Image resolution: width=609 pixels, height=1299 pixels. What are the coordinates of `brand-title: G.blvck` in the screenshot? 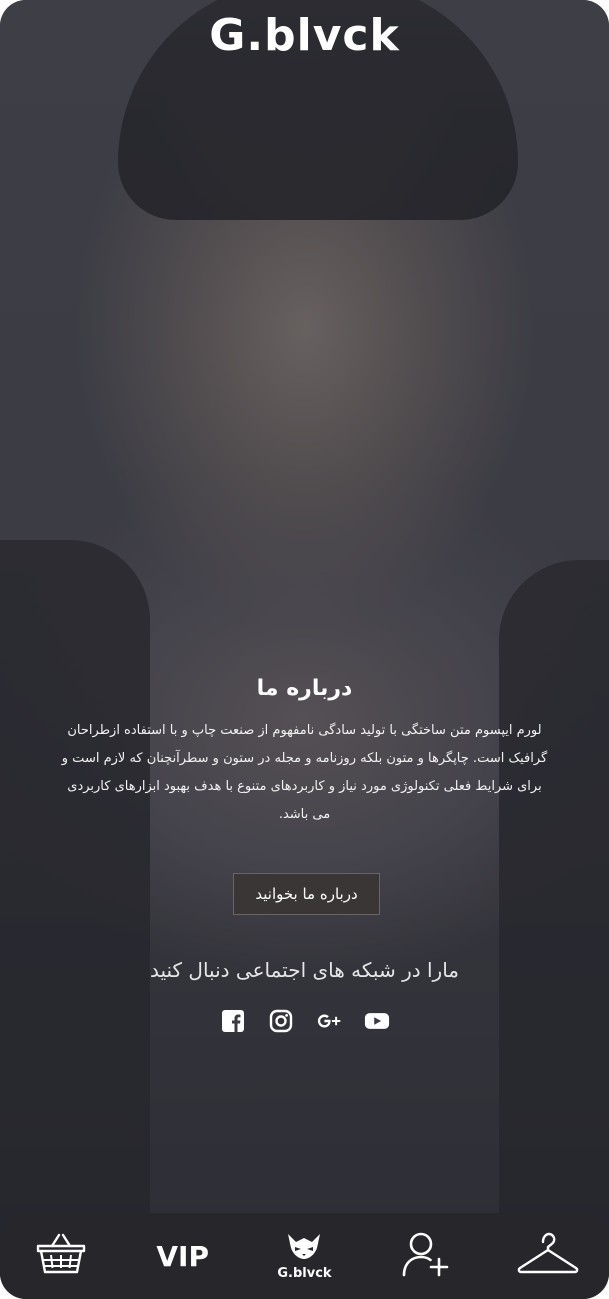 It's located at (304, 35).